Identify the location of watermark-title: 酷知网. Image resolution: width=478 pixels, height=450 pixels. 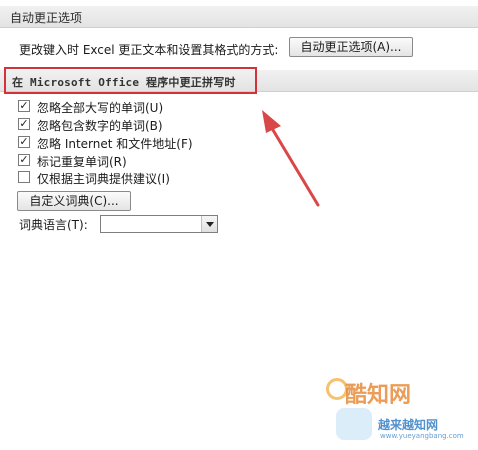
(378, 395).